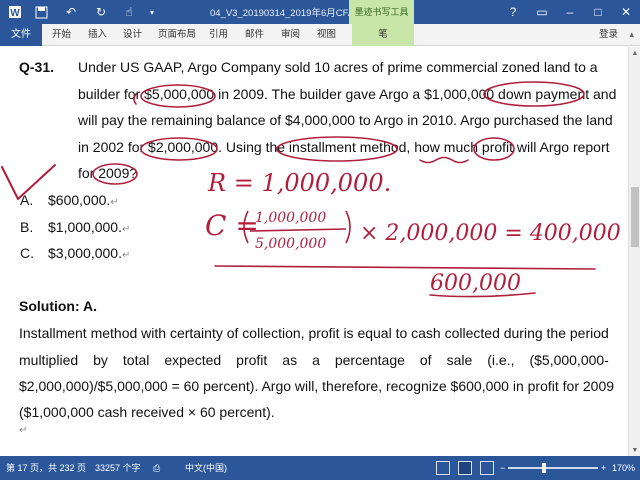 This screenshot has width=640, height=480. What do you see at coordinates (246, 227) in the screenshot?
I see `ink-paren-left` at bounding box center [246, 227].